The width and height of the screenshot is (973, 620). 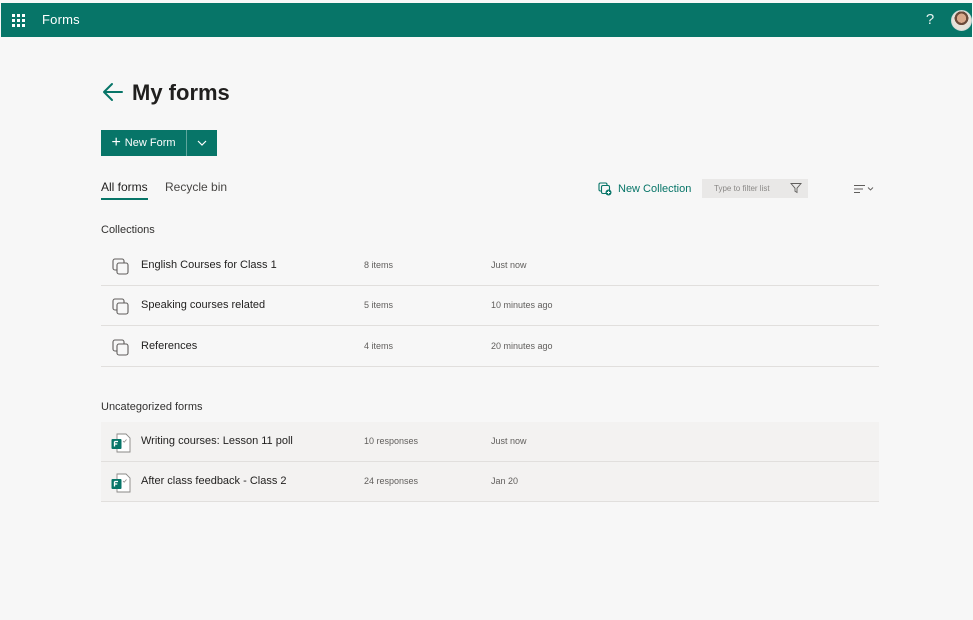 I want to click on form-time: Just now, so click(x=509, y=441).